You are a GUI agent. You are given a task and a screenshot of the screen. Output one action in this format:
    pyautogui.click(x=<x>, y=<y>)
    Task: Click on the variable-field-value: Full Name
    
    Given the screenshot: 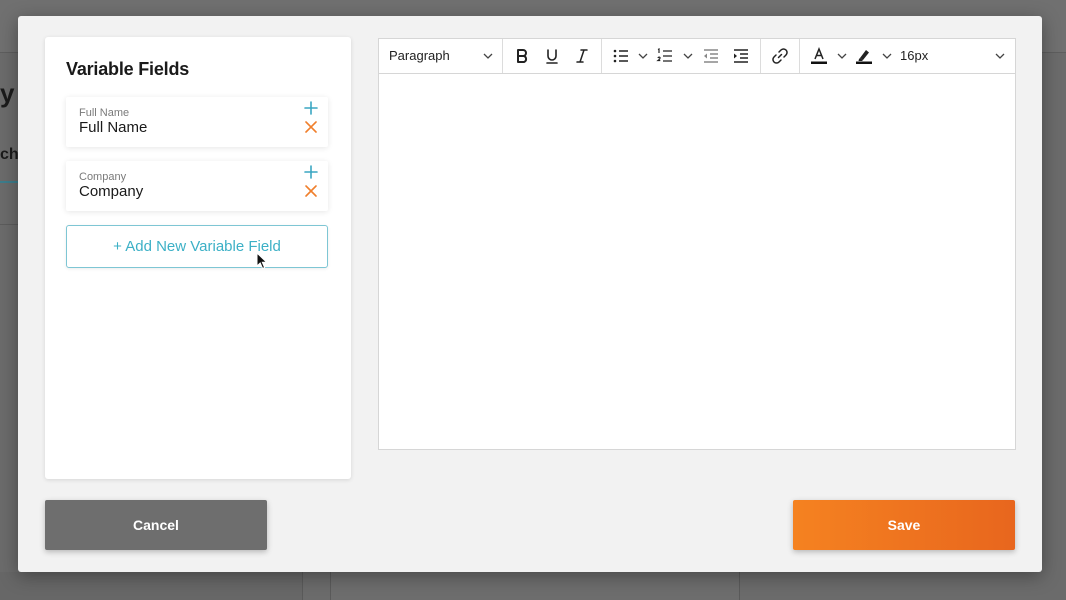 What is the action you would take?
    pyautogui.click(x=113, y=127)
    